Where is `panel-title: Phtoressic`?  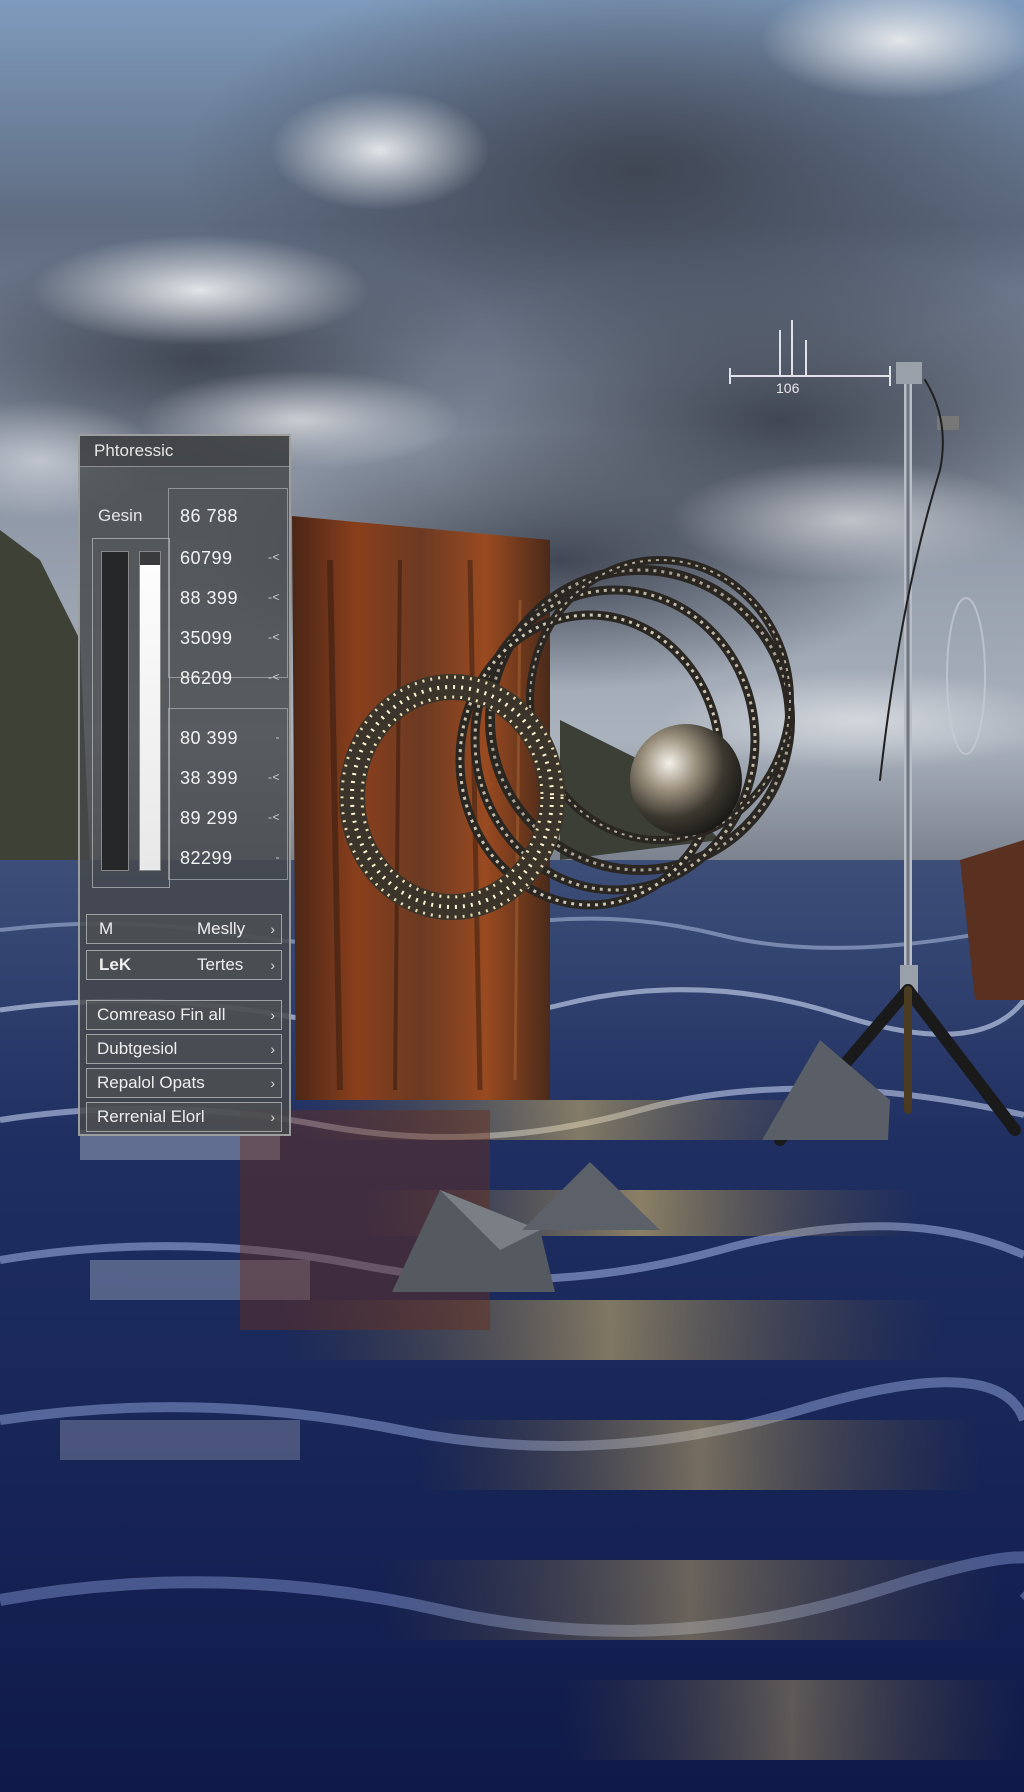
panel-title: Phtoressic is located at coordinates (184, 451).